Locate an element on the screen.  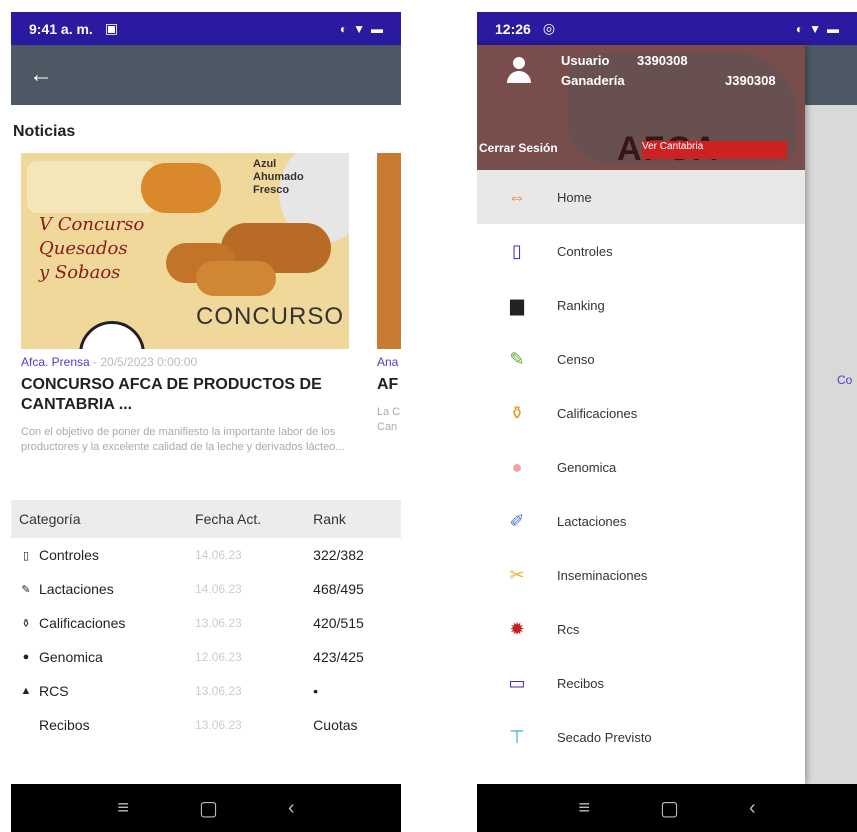
row-rank: 322/382 is located at coordinates (338, 555).